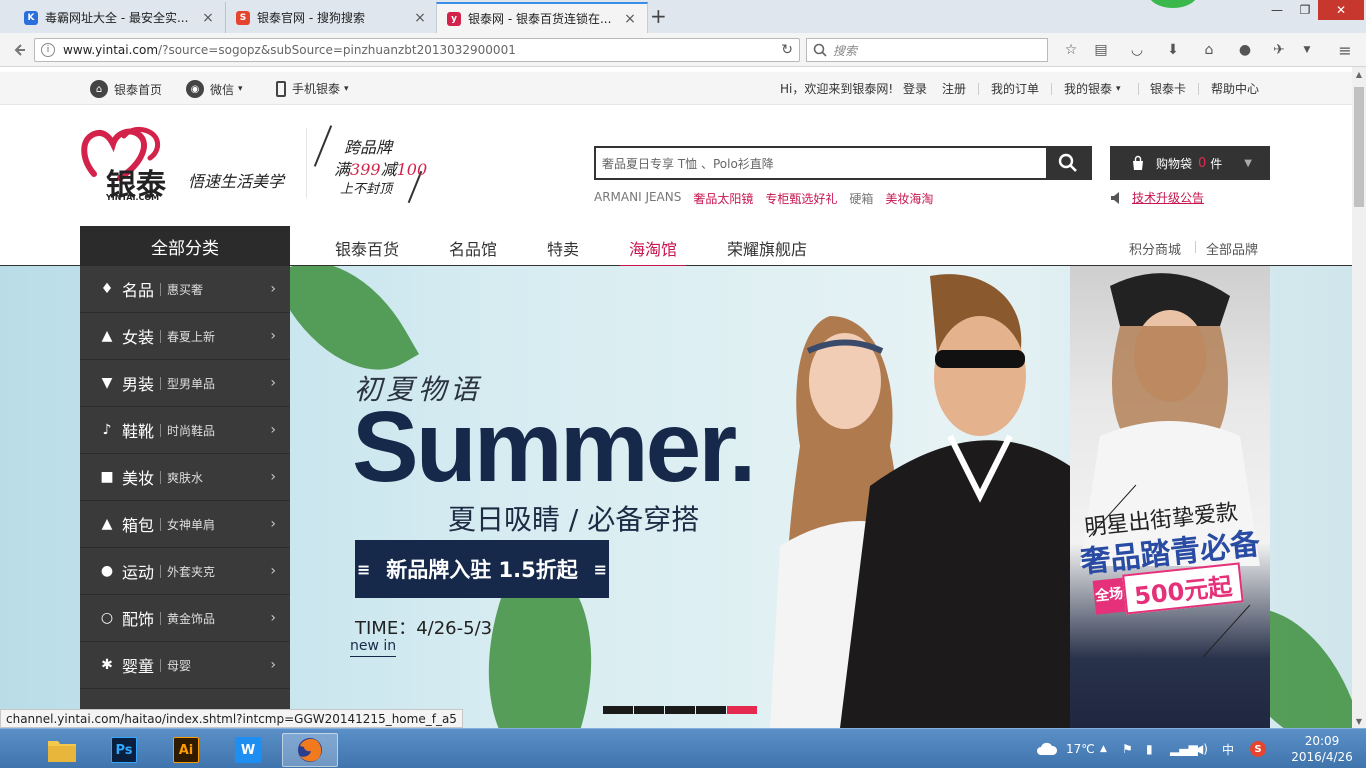  Describe the element at coordinates (185, 246) in the screenshot. I see `all-categories-button: 全部分类` at that location.